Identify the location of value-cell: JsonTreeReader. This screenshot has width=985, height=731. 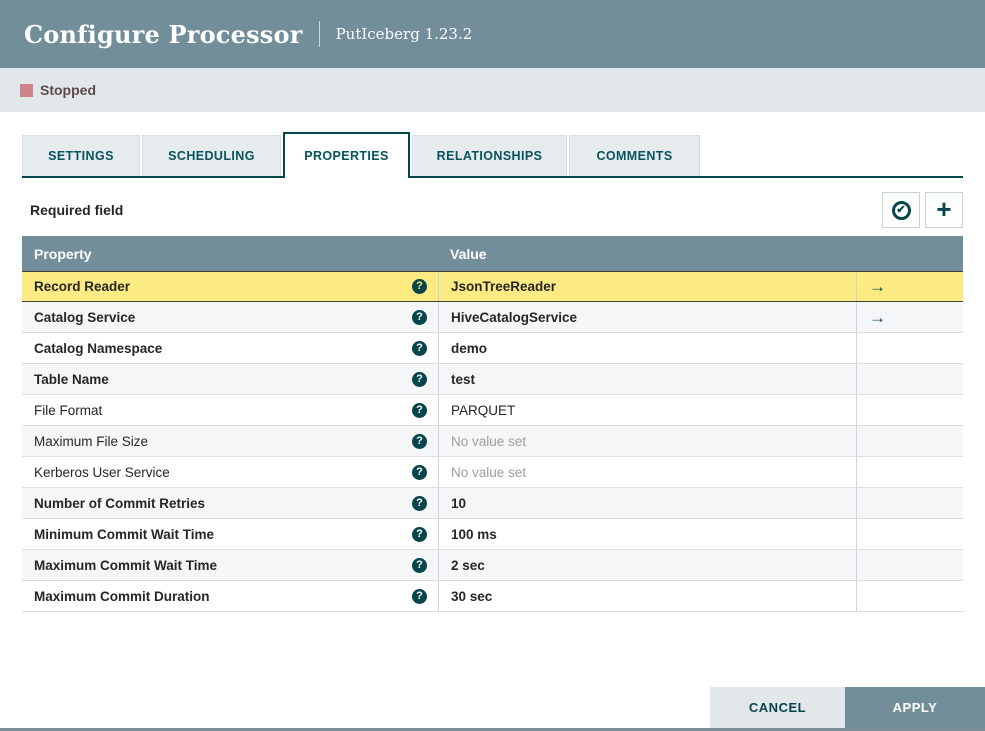
(647, 286).